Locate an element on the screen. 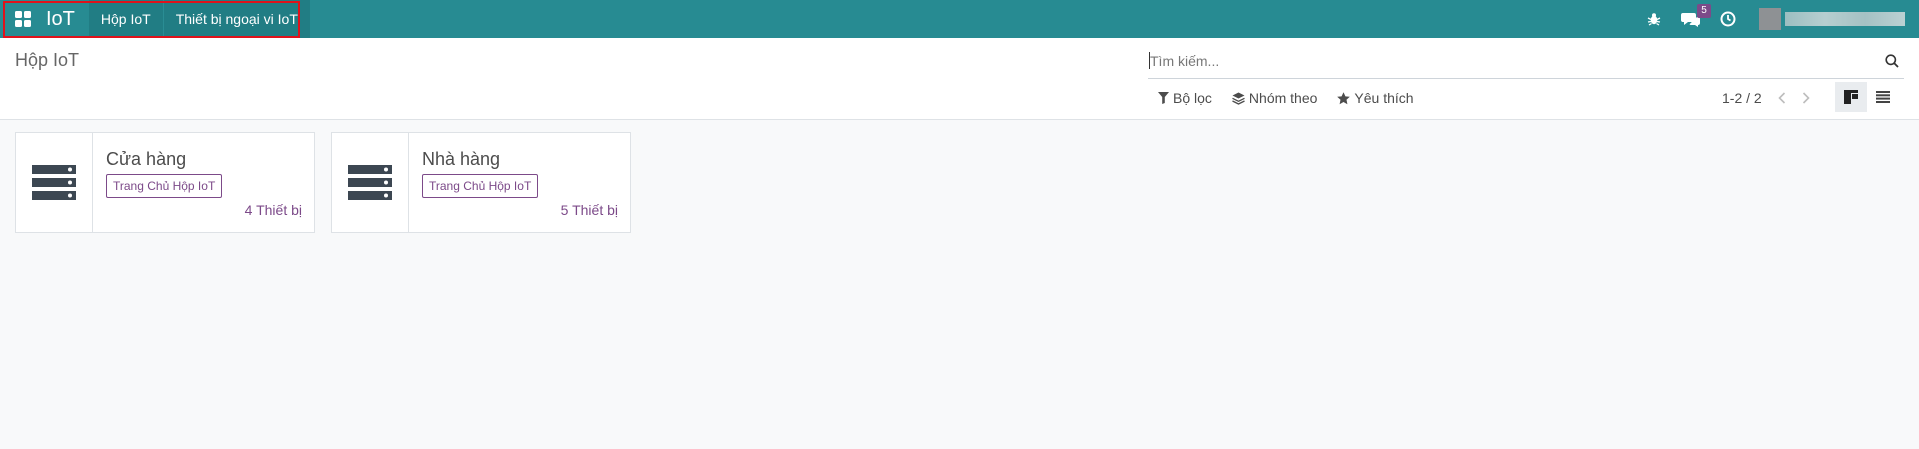 The width and height of the screenshot is (1919, 449). group-by-button: Nhóm theo is located at coordinates (1274, 98).